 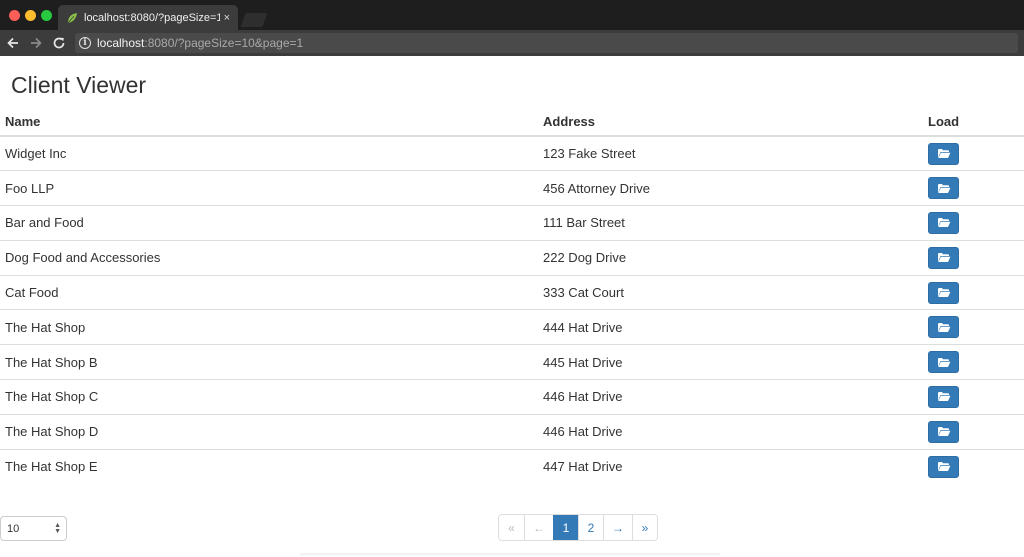 I want to click on pagination: « ← 1 2 → », so click(x=578, y=527).